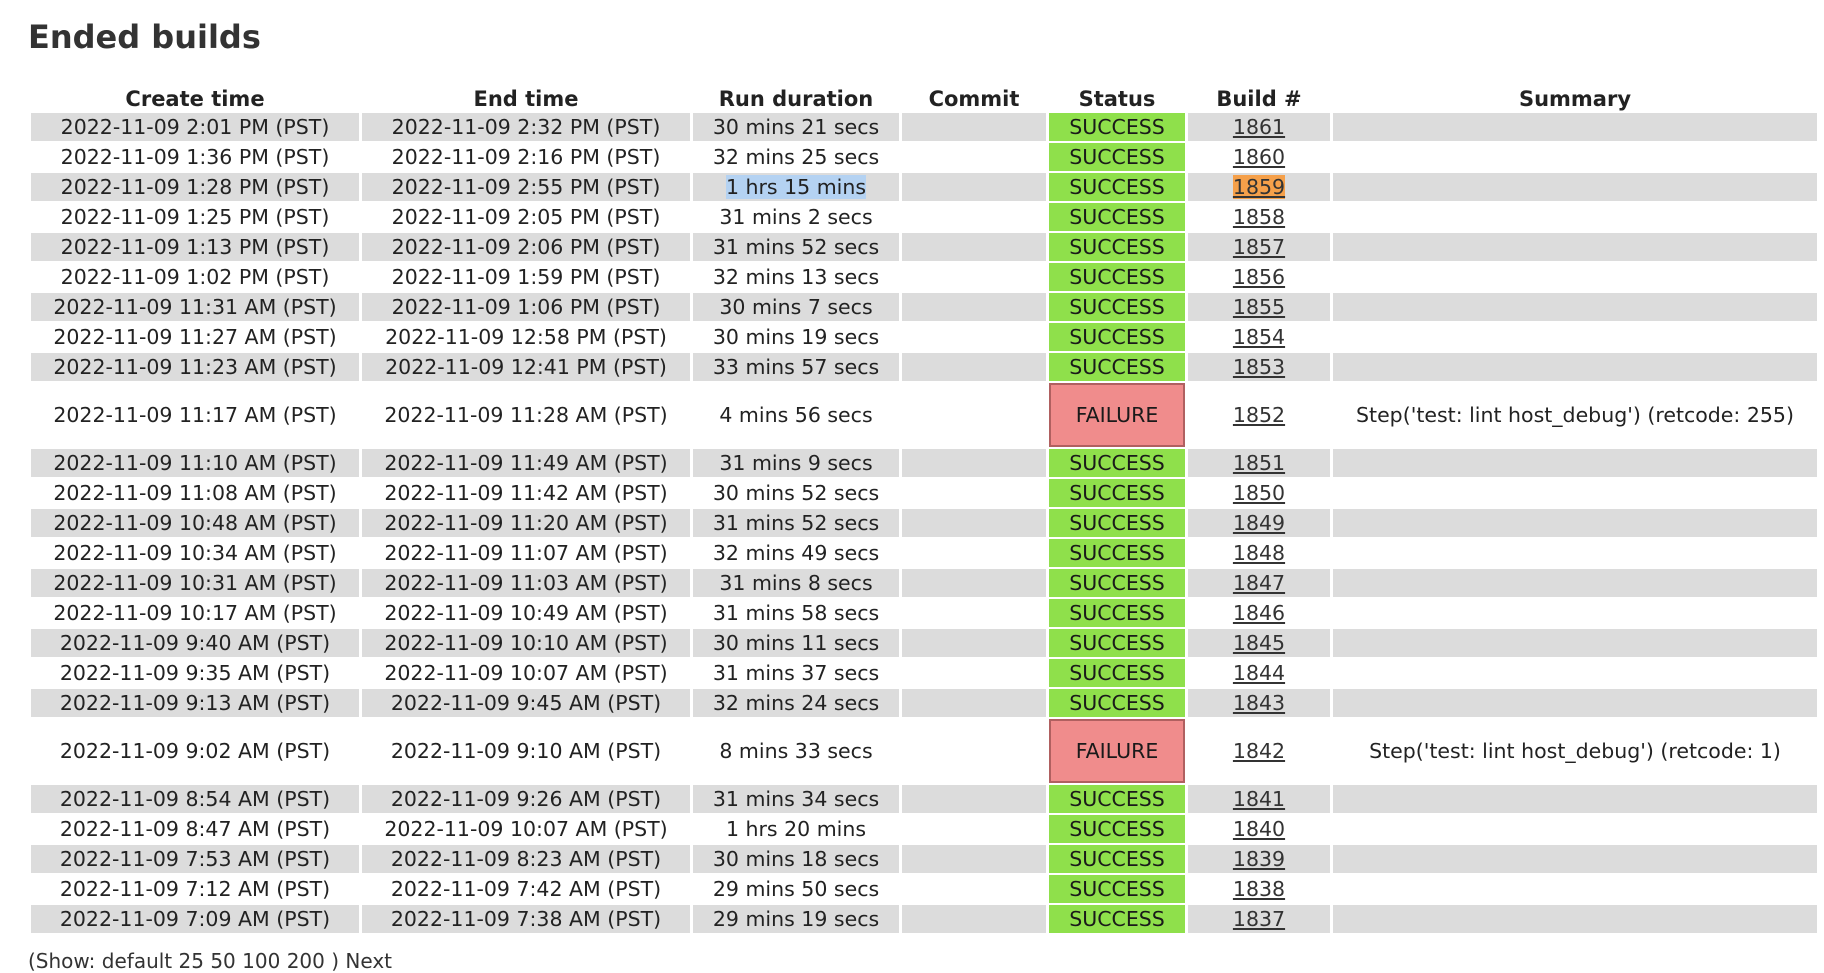  I want to click on build-link: 1860, so click(1259, 157).